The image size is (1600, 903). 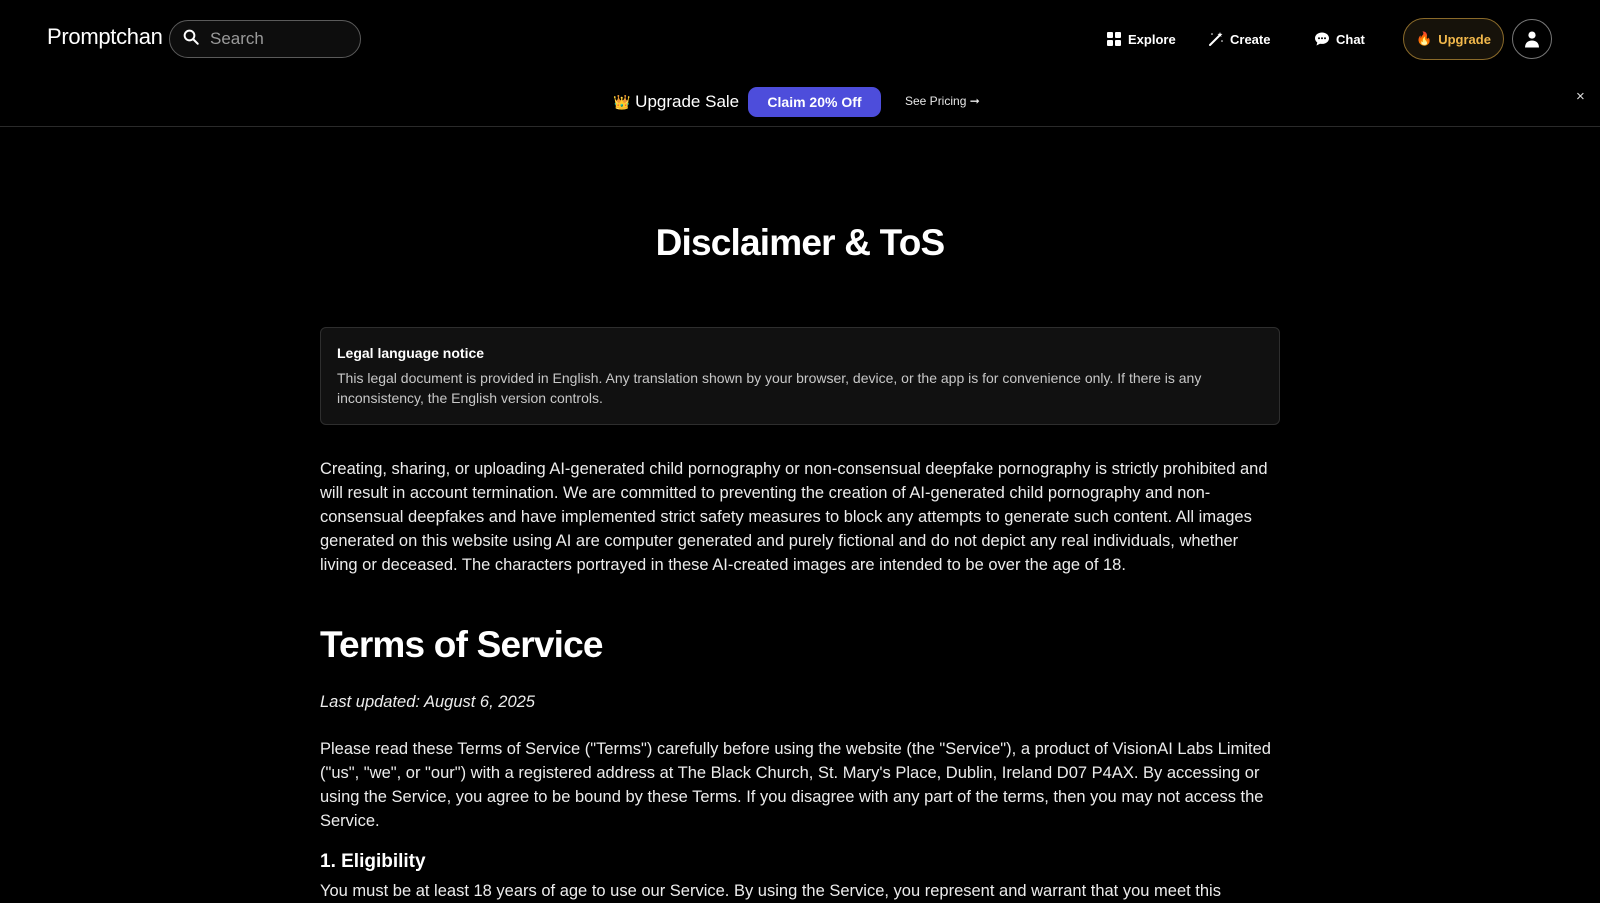 What do you see at coordinates (373, 861) in the screenshot?
I see `section-heading-eligibility: 1. Eligibility` at bounding box center [373, 861].